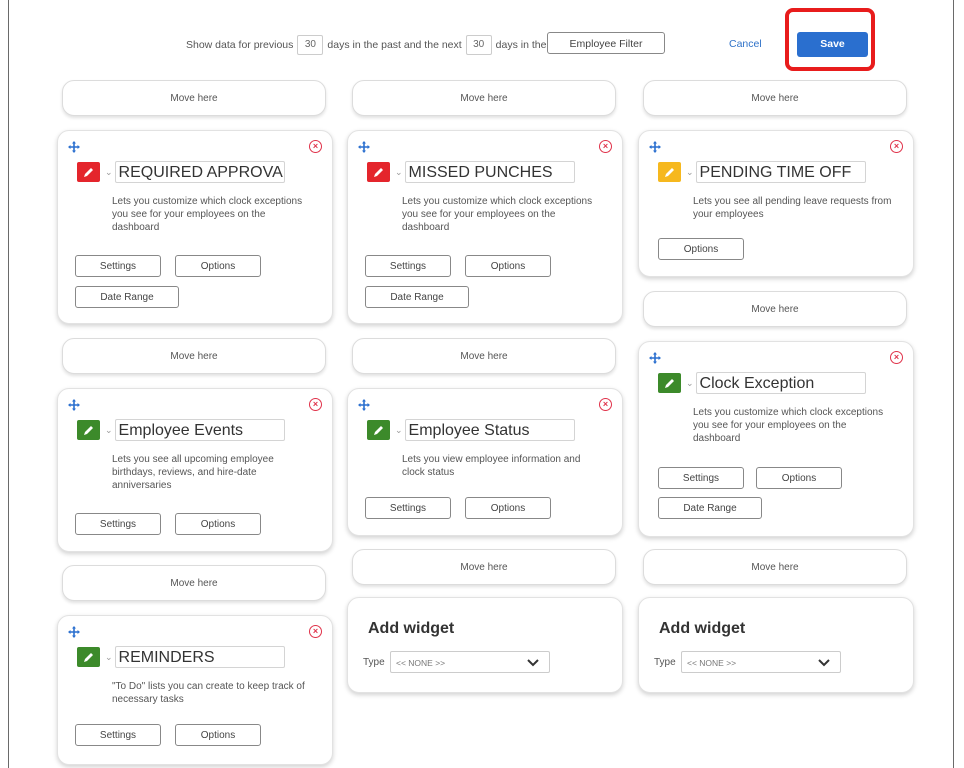  I want to click on save-highlight-box, so click(830, 39).